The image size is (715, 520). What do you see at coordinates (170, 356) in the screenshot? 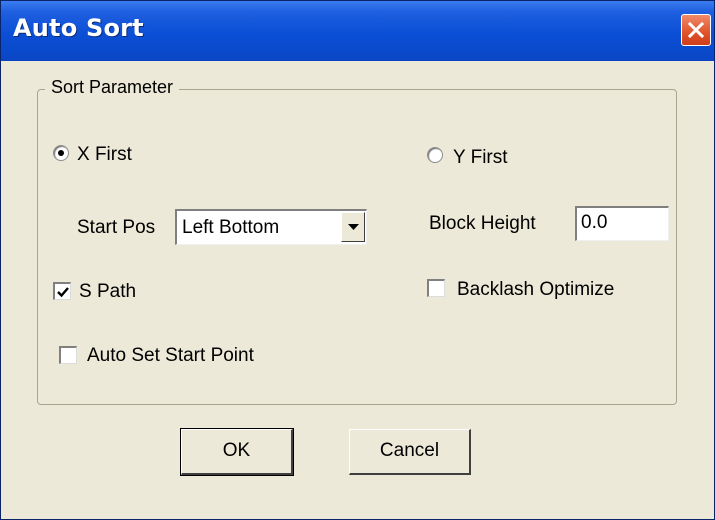
I see `auto-set-start-point-label: Auto Set Start Point` at bounding box center [170, 356].